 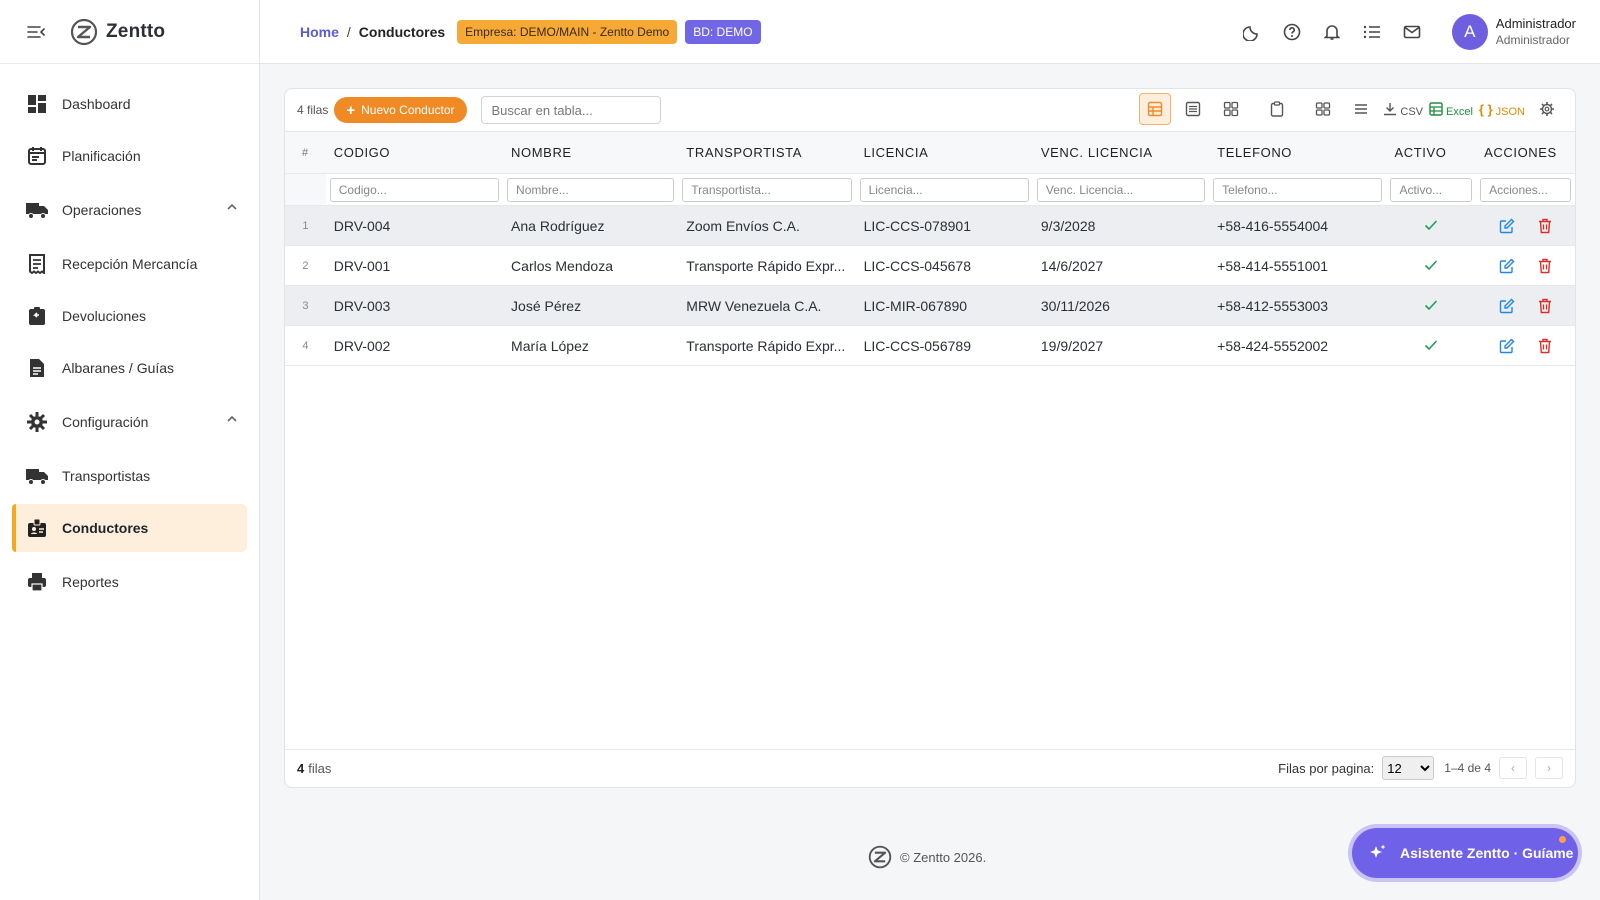 I want to click on filter-codigo-input, so click(x=414, y=189).